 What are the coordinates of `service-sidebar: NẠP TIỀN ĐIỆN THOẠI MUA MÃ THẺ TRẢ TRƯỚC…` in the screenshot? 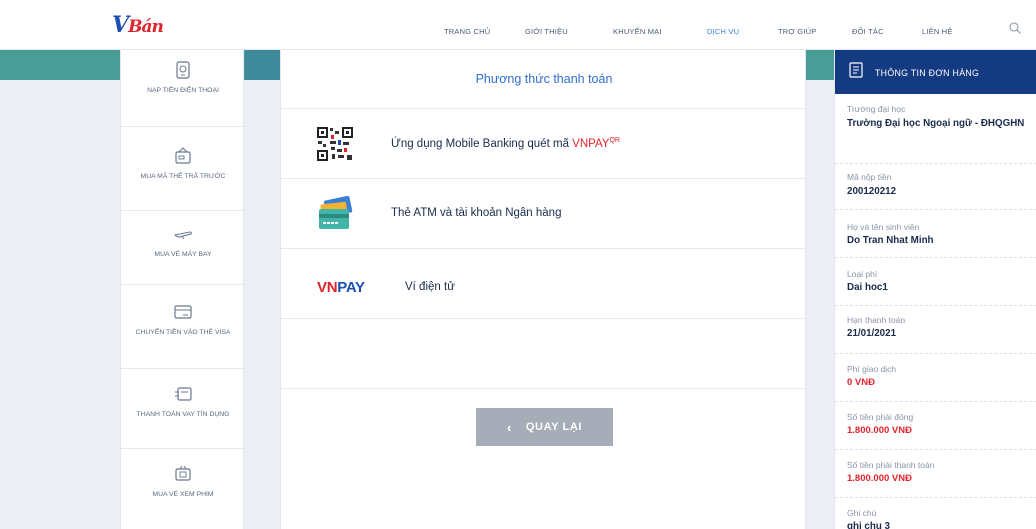 It's located at (182, 289).